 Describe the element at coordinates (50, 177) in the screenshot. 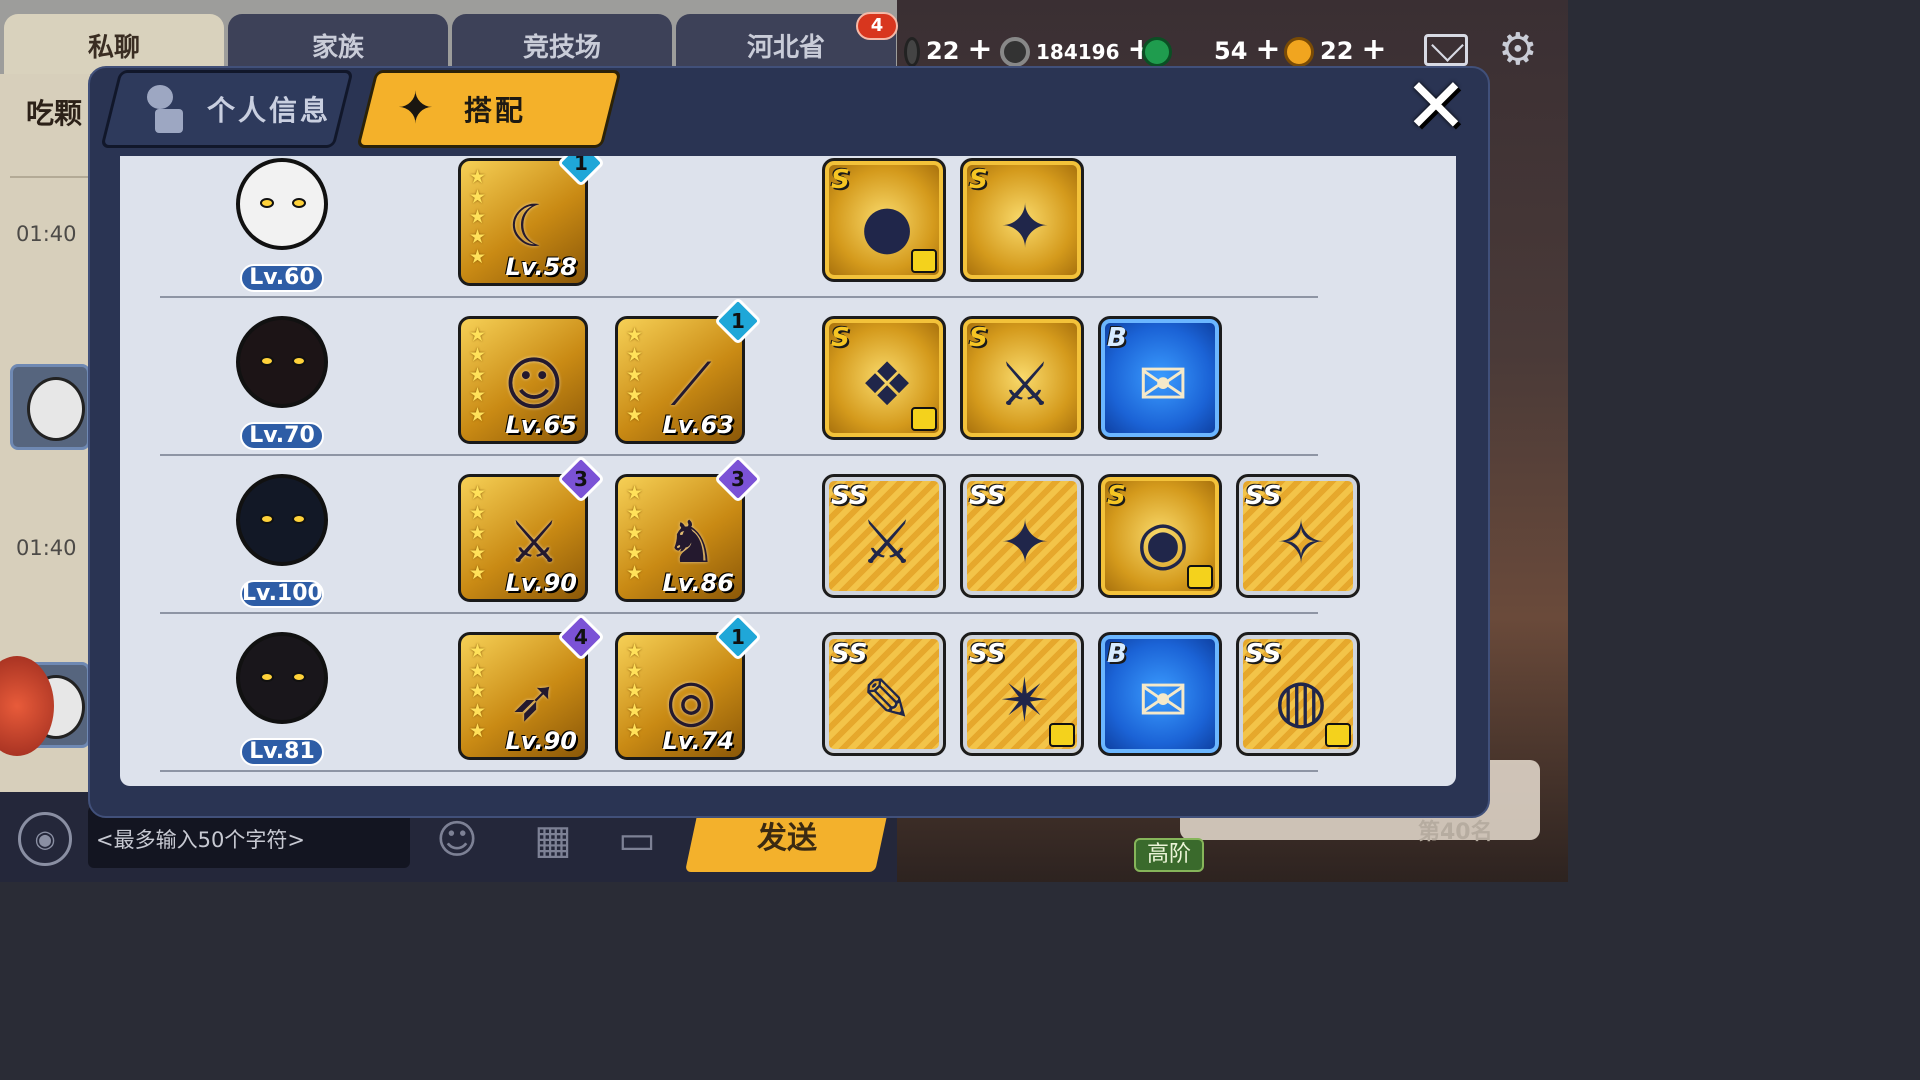

I see `divider` at that location.